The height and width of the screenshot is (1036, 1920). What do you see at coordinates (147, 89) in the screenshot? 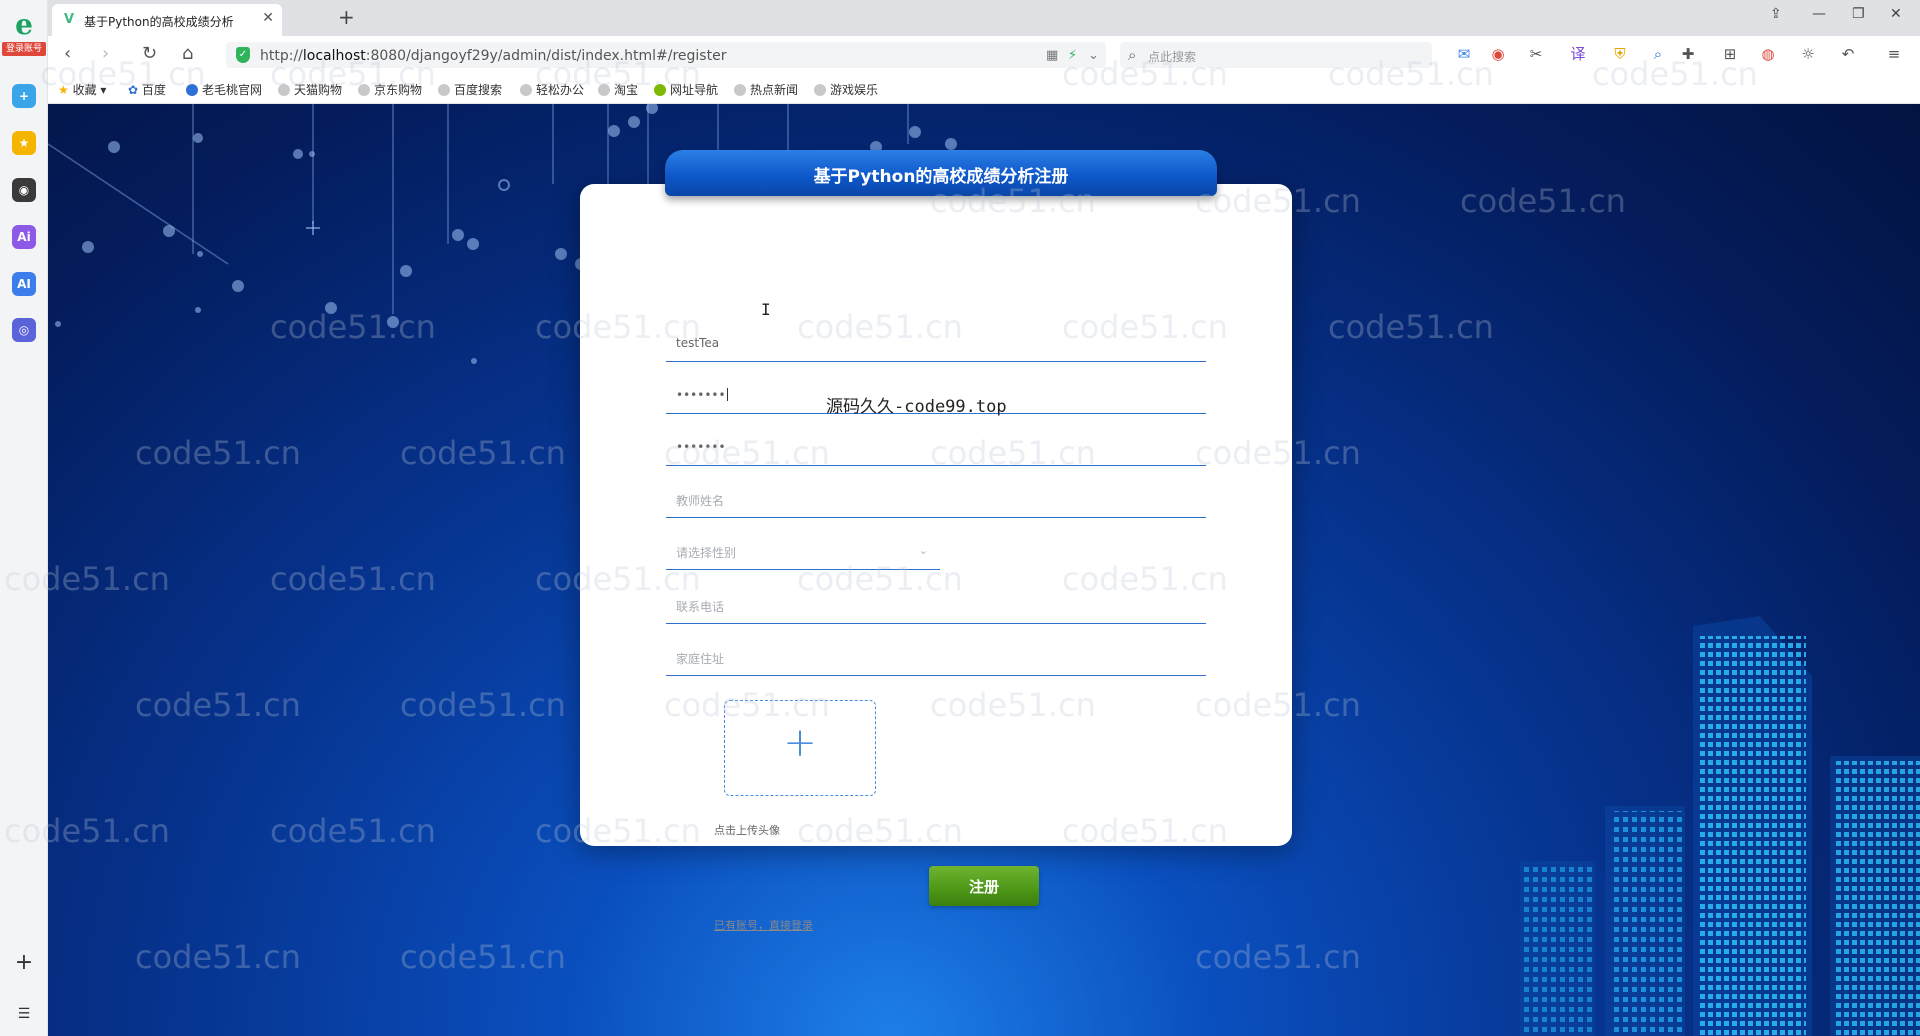
I see `bookmark-baidu: ✿ 百度` at bounding box center [147, 89].